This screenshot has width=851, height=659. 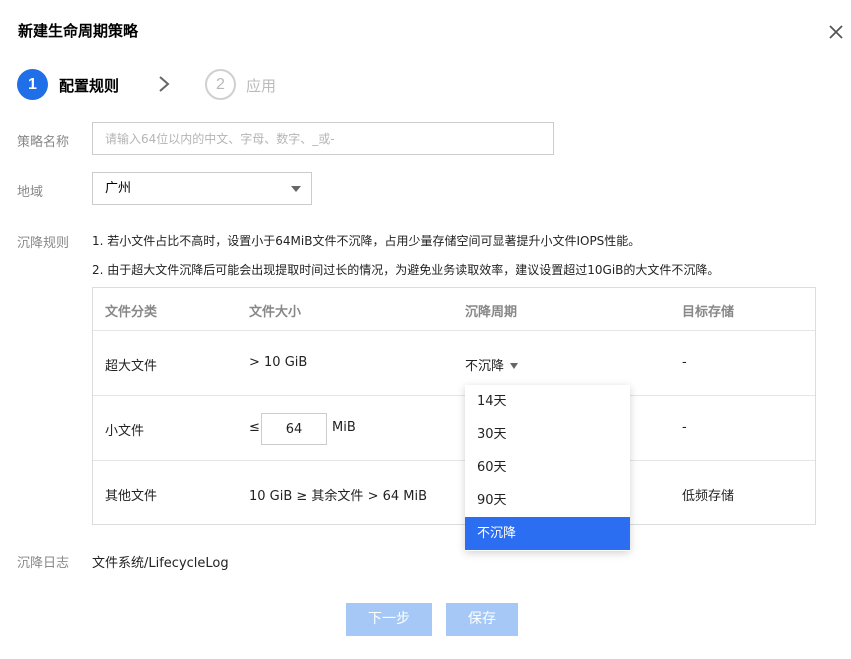 What do you see at coordinates (708, 312) in the screenshot?
I see `header-target: 目标存储` at bounding box center [708, 312].